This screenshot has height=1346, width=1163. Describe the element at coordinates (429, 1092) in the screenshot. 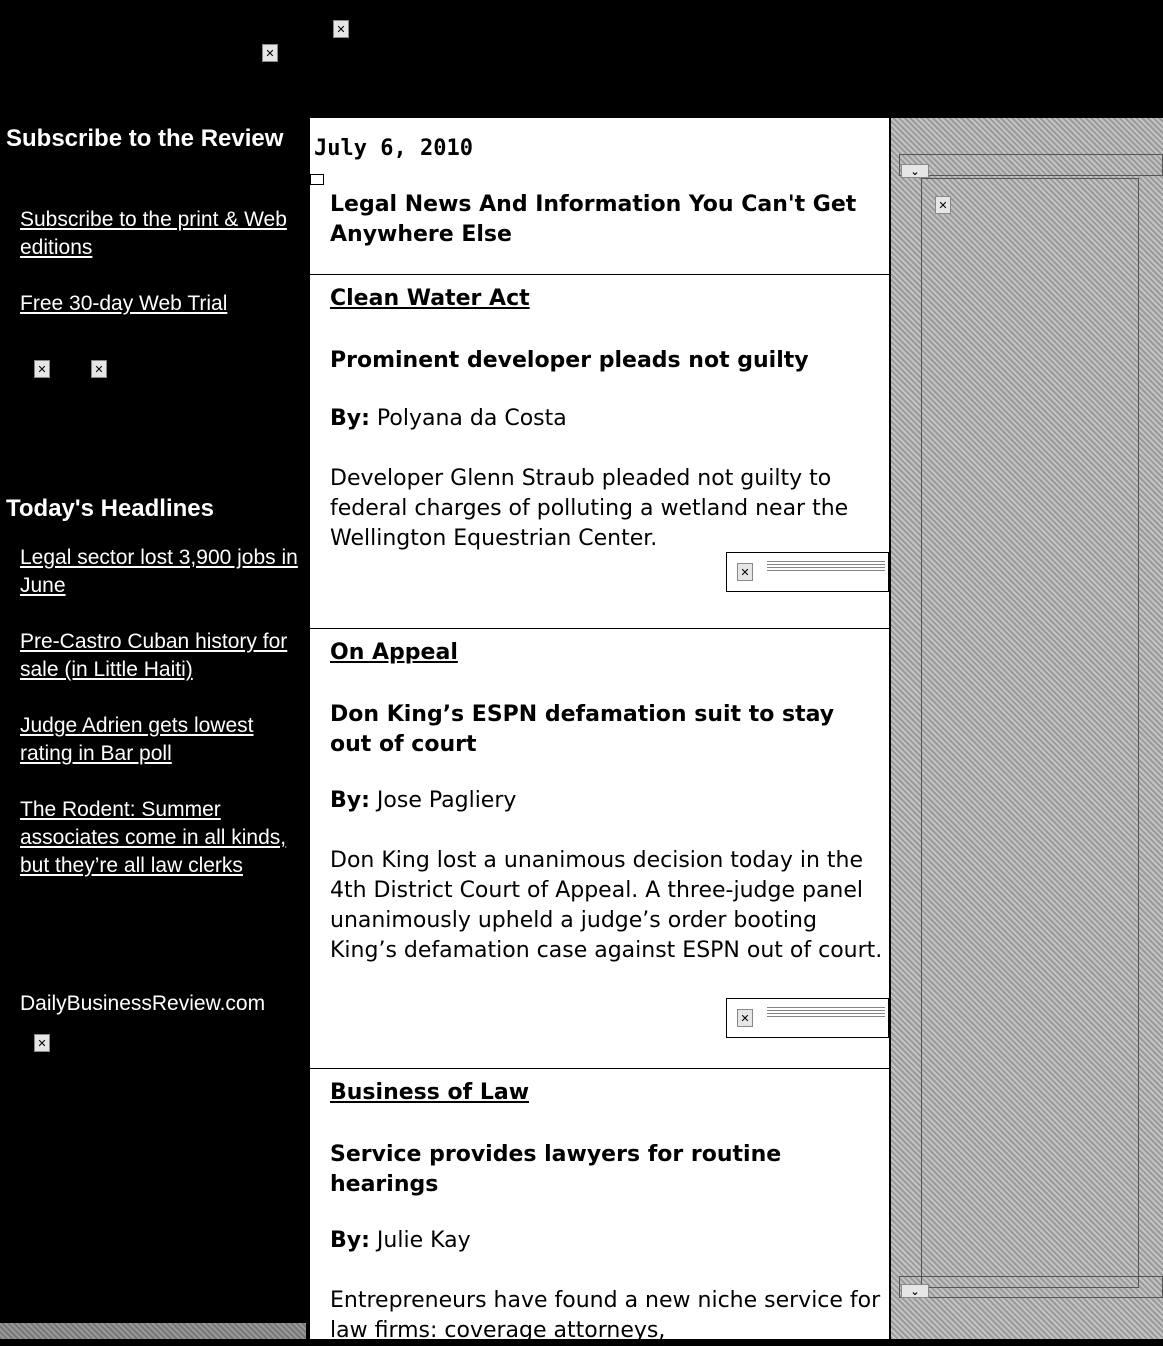

I see `section-link-business-of-law: Business of Law` at that location.